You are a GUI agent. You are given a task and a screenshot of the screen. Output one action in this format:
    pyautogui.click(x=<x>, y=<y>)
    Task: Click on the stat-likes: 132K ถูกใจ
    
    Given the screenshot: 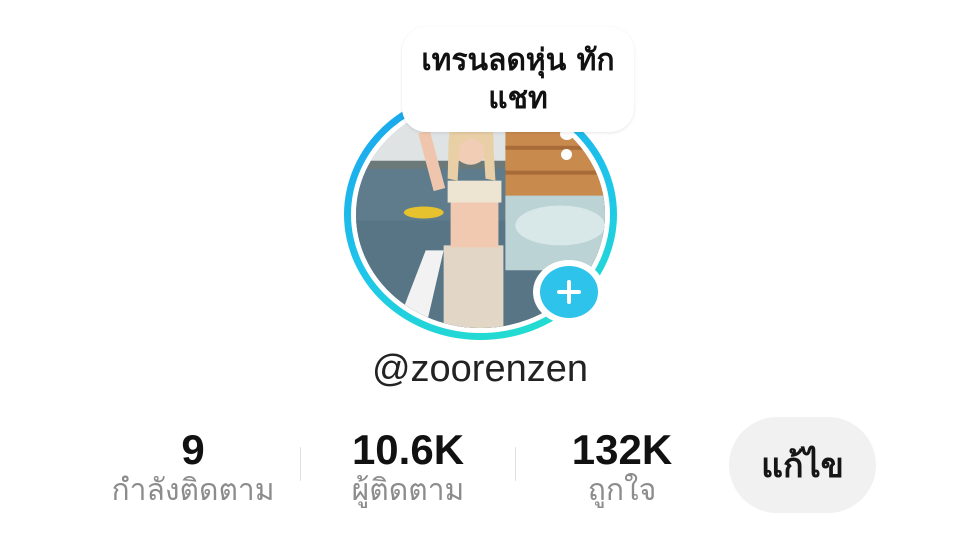 What is the action you would take?
    pyautogui.click(x=622, y=467)
    